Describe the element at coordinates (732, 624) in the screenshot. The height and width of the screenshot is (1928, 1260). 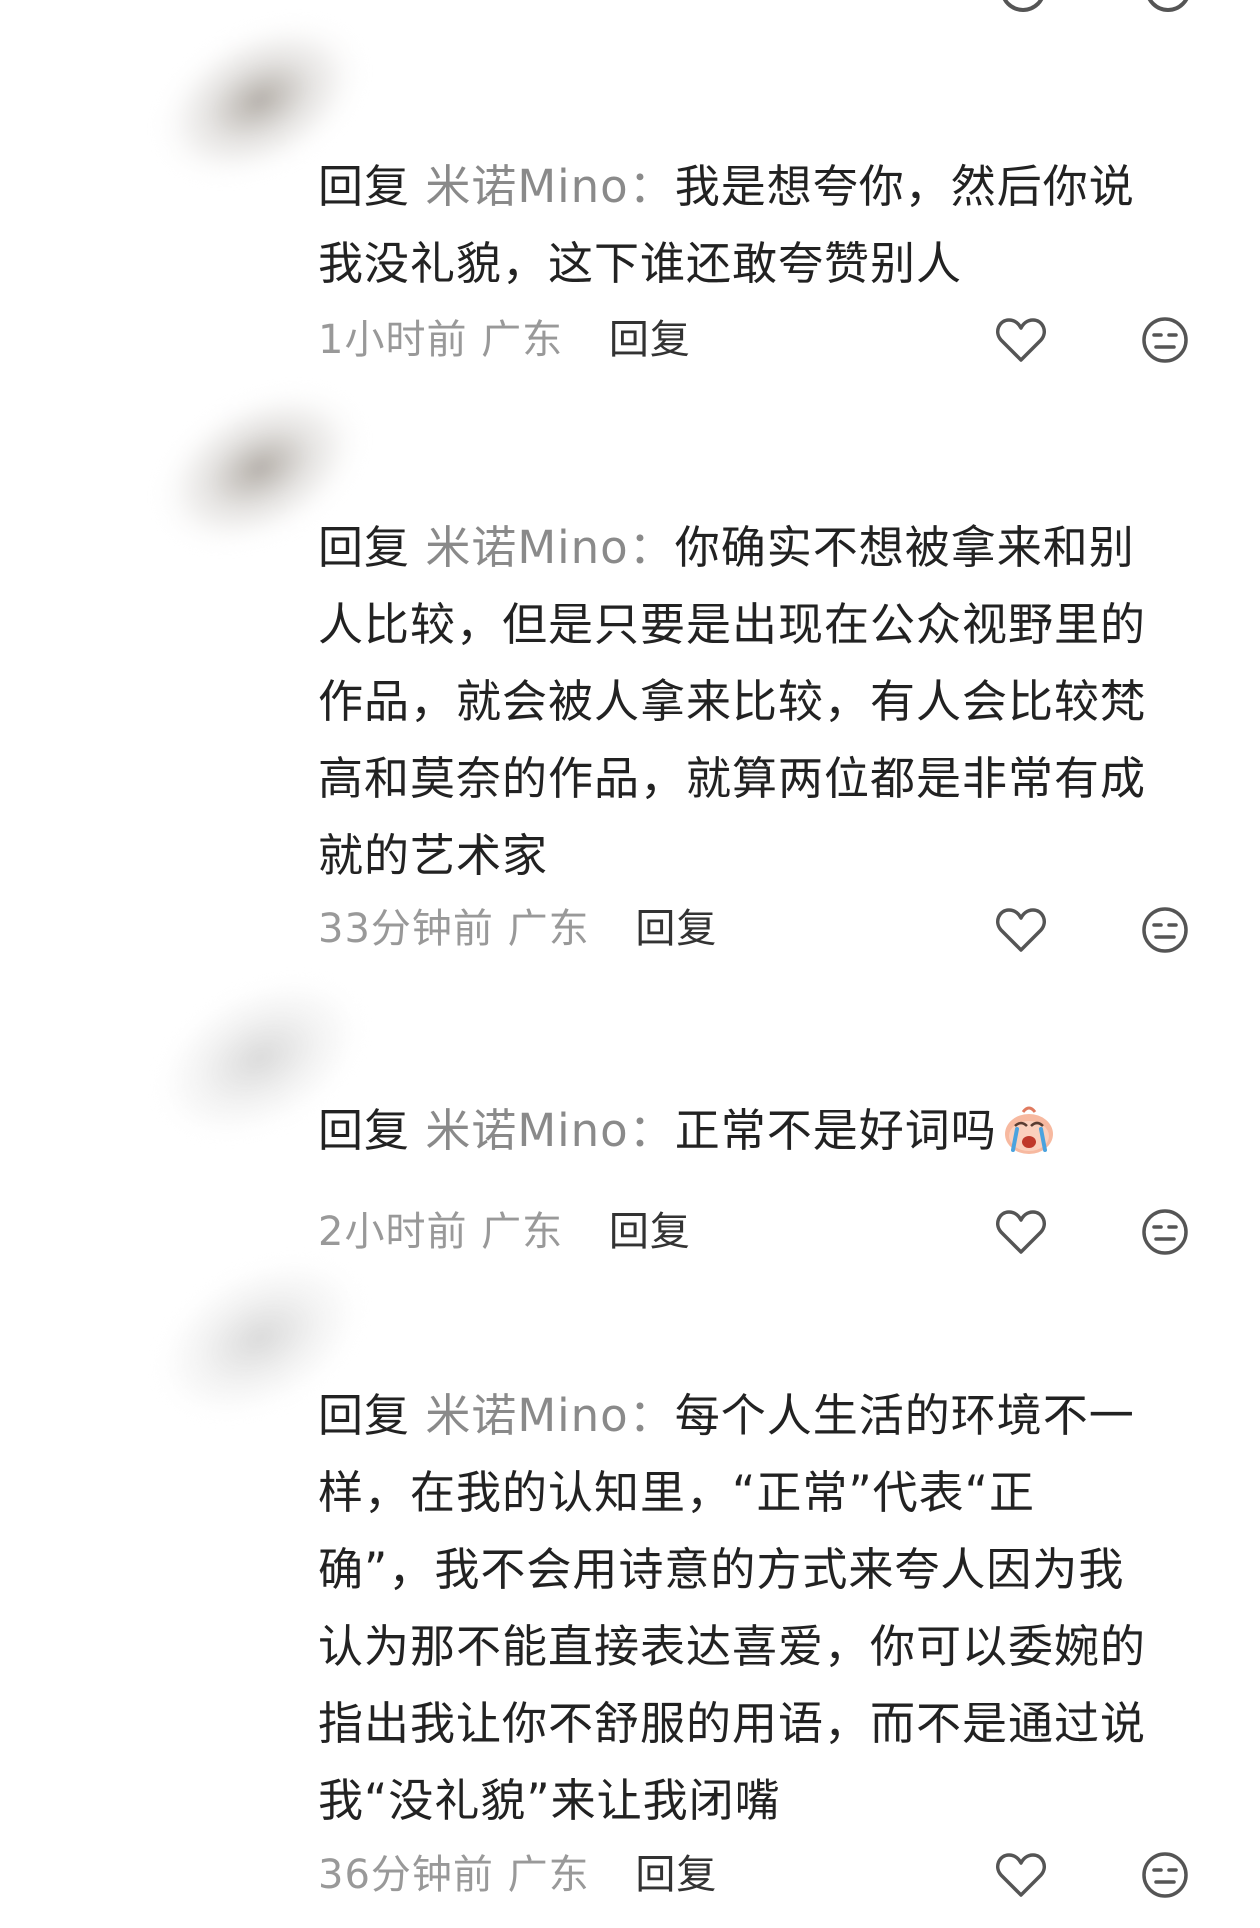
I see `comment-line: 人比较，但是只要是出现在公众视野里的` at that location.